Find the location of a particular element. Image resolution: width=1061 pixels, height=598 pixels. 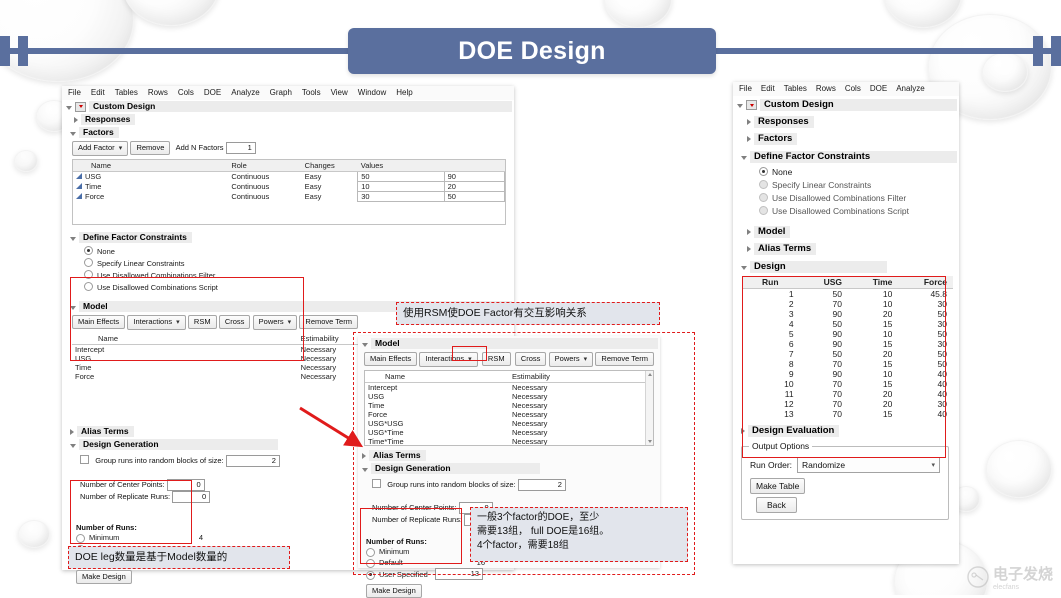

powers-button: Powers is located at coordinates (571, 359).